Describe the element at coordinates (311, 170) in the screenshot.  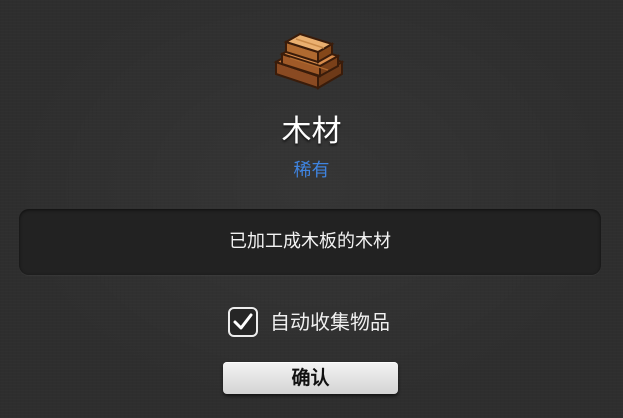
I see `item-rarity-label: 稀有` at that location.